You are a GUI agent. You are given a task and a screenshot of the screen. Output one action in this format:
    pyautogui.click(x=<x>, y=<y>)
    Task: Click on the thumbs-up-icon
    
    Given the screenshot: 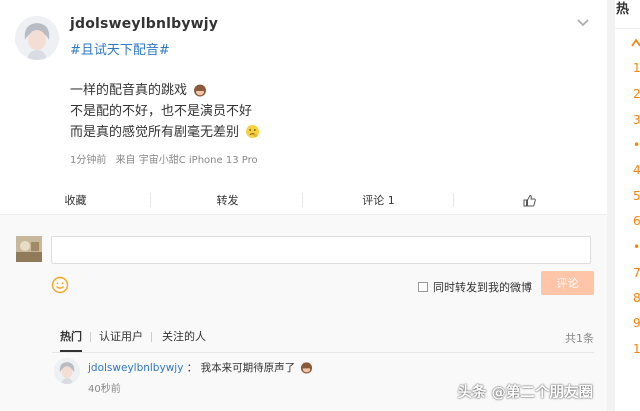 What is the action you would take?
    pyautogui.click(x=529, y=200)
    